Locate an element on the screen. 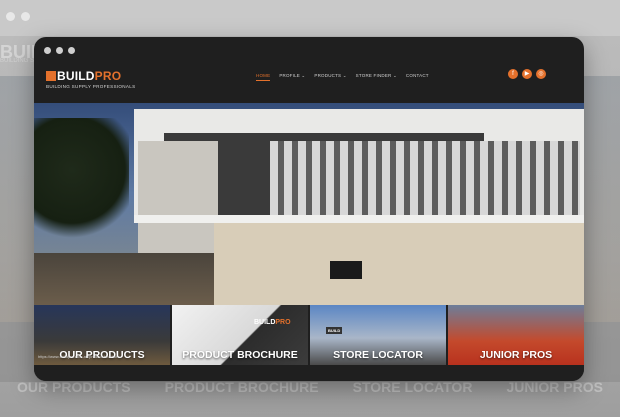 The image size is (620, 417). background-label: OUR PRODUCTS is located at coordinates (74, 387).